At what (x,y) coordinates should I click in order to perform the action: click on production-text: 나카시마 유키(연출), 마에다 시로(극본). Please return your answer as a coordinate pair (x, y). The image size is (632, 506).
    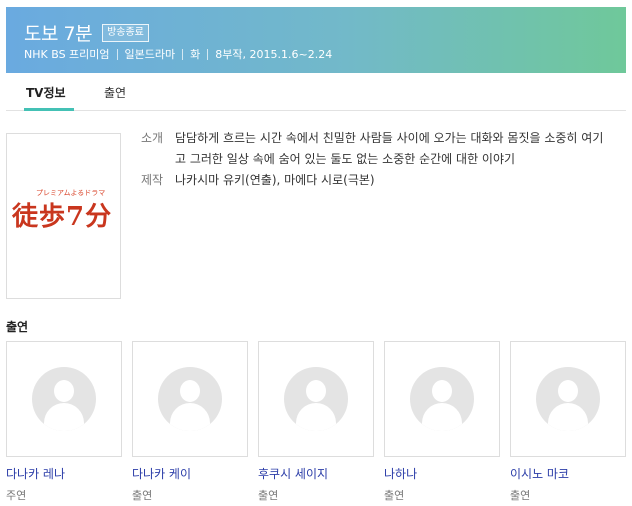
    Looking at the image, I should click on (275, 180).